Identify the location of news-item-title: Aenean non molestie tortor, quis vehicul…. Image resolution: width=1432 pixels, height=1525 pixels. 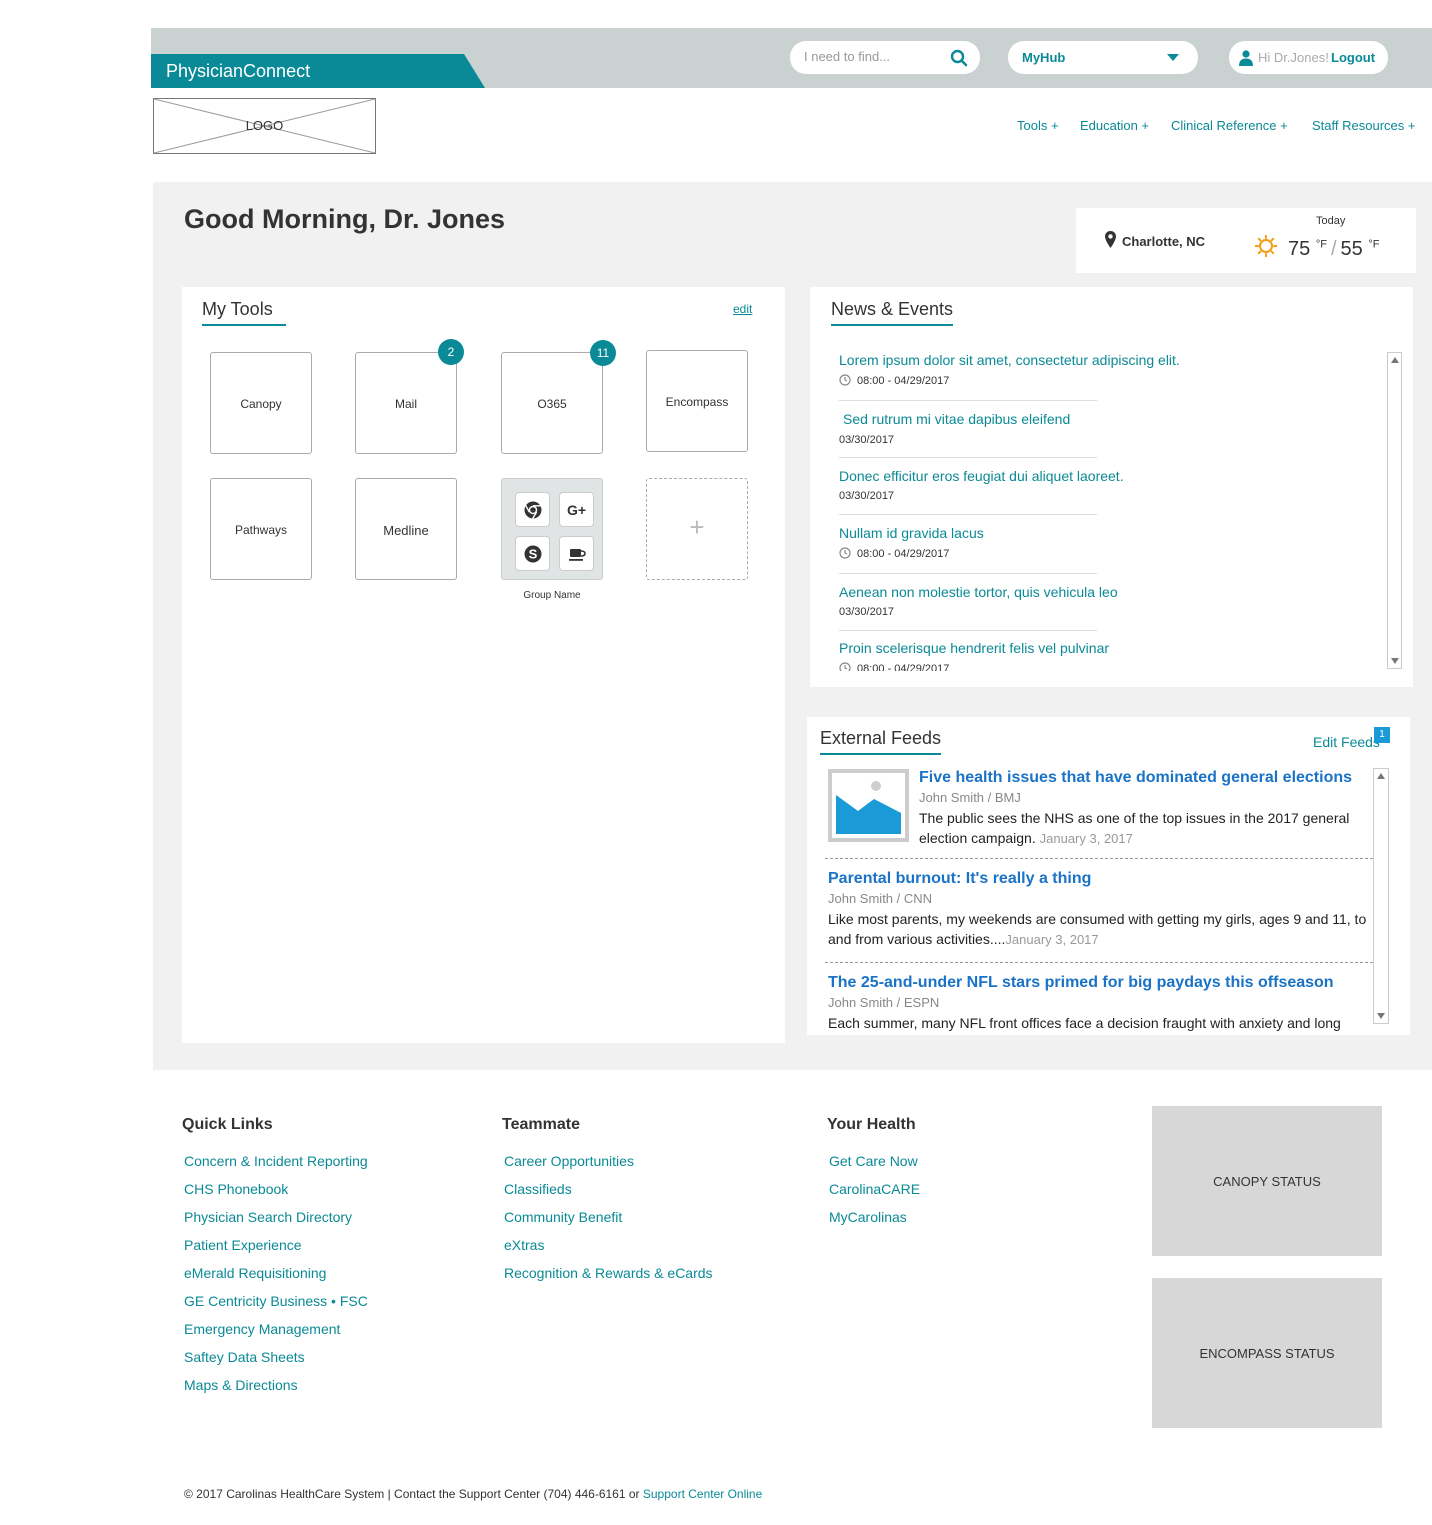
(1039, 592).